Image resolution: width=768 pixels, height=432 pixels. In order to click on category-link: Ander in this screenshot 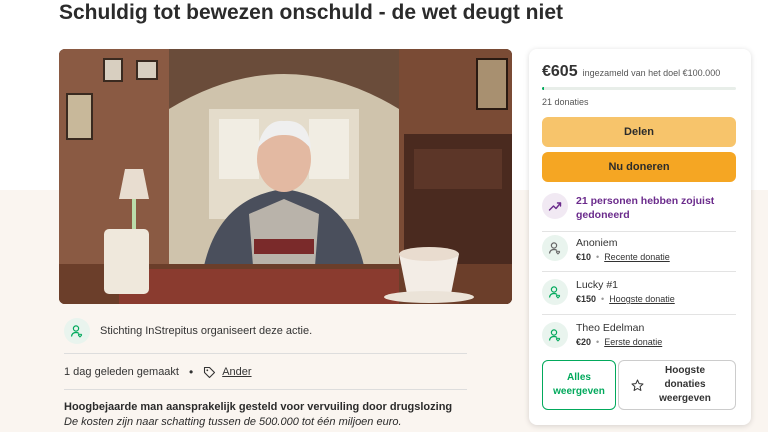, I will do `click(236, 372)`.